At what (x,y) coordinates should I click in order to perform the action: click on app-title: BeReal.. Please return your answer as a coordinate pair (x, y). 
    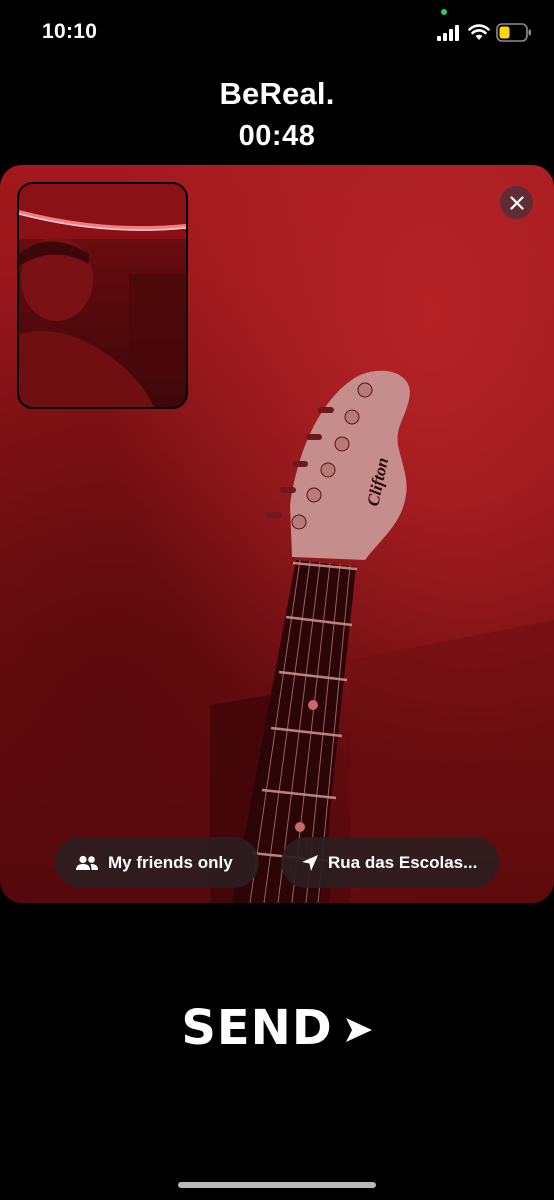
    Looking at the image, I should click on (277, 93).